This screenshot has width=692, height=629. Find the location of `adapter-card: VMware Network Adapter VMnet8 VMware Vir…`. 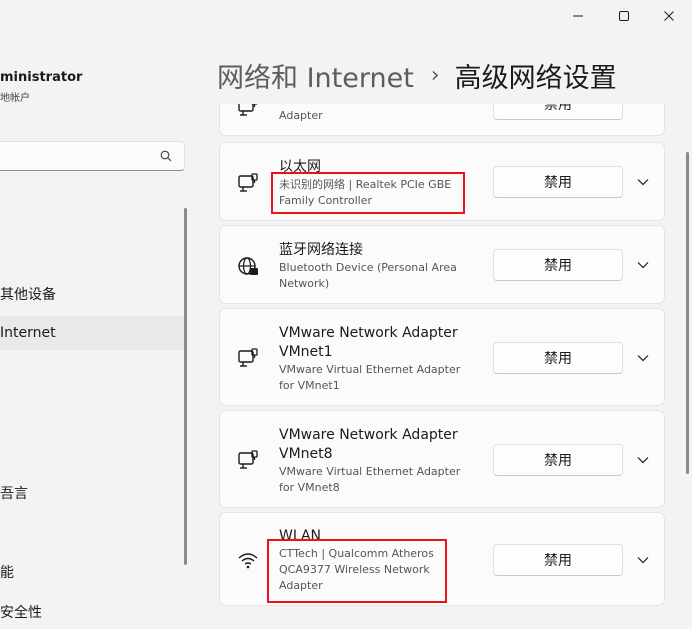

adapter-card: VMware Network Adapter VMnet8 VMware Vir… is located at coordinates (442, 459).